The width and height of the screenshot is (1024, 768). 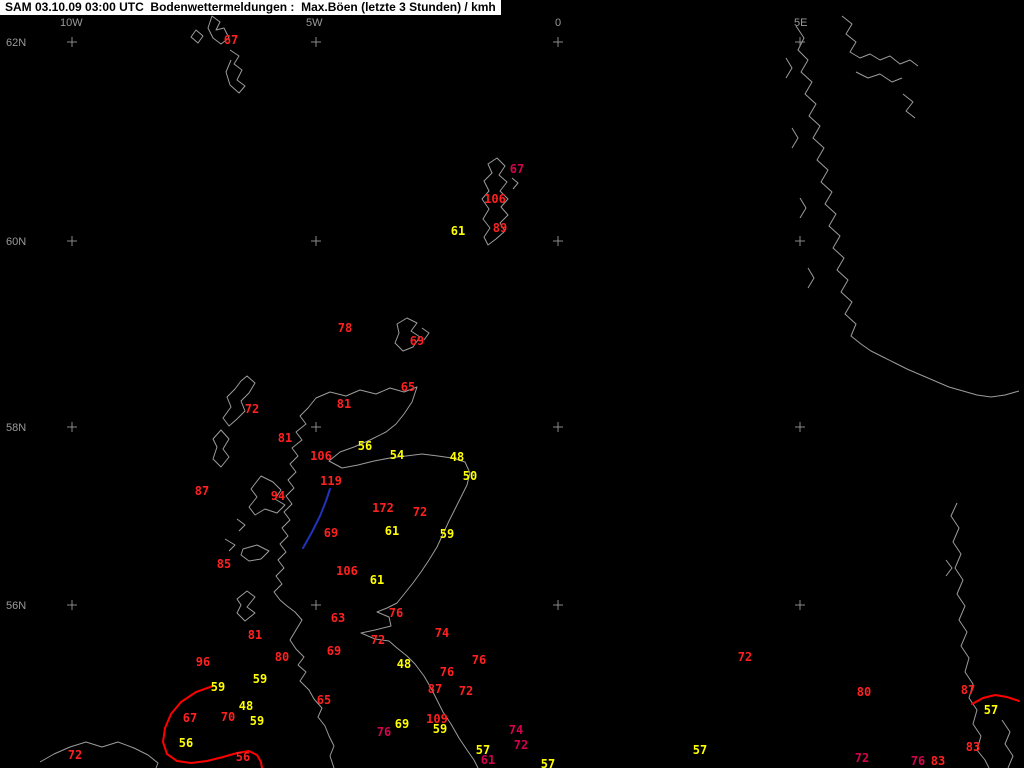 I want to click on station-gust-value: 70, so click(x=228, y=717).